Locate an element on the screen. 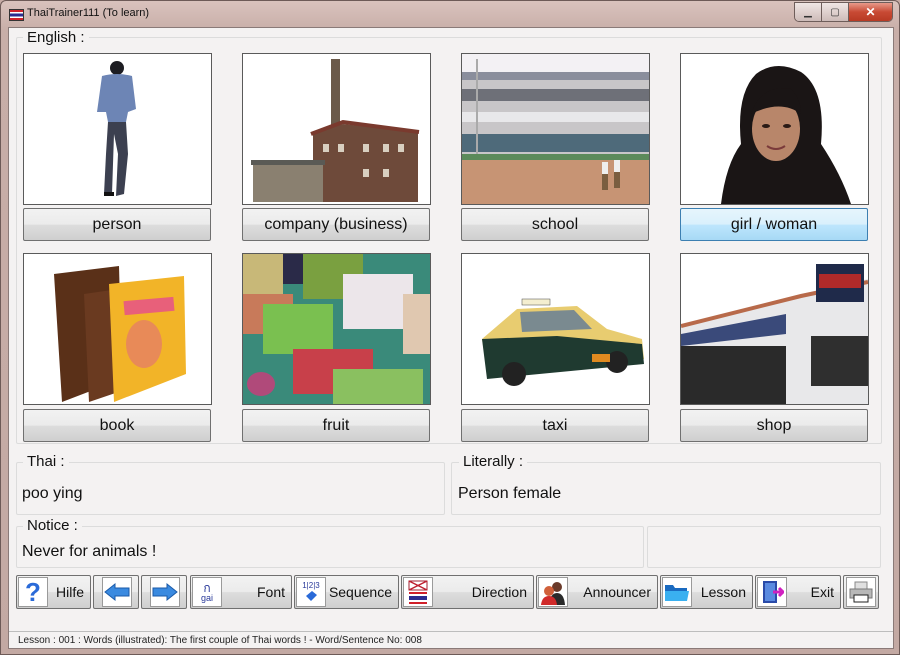  forward-button is located at coordinates (164, 592).